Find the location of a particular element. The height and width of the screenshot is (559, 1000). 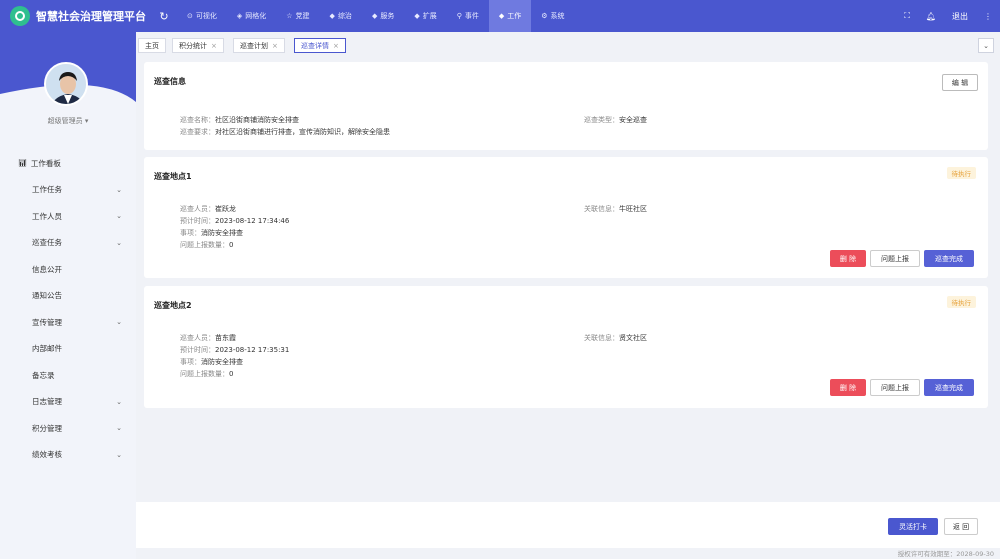

patrol-type-field: 巡查类型：安全巡查 is located at coordinates (615, 120).